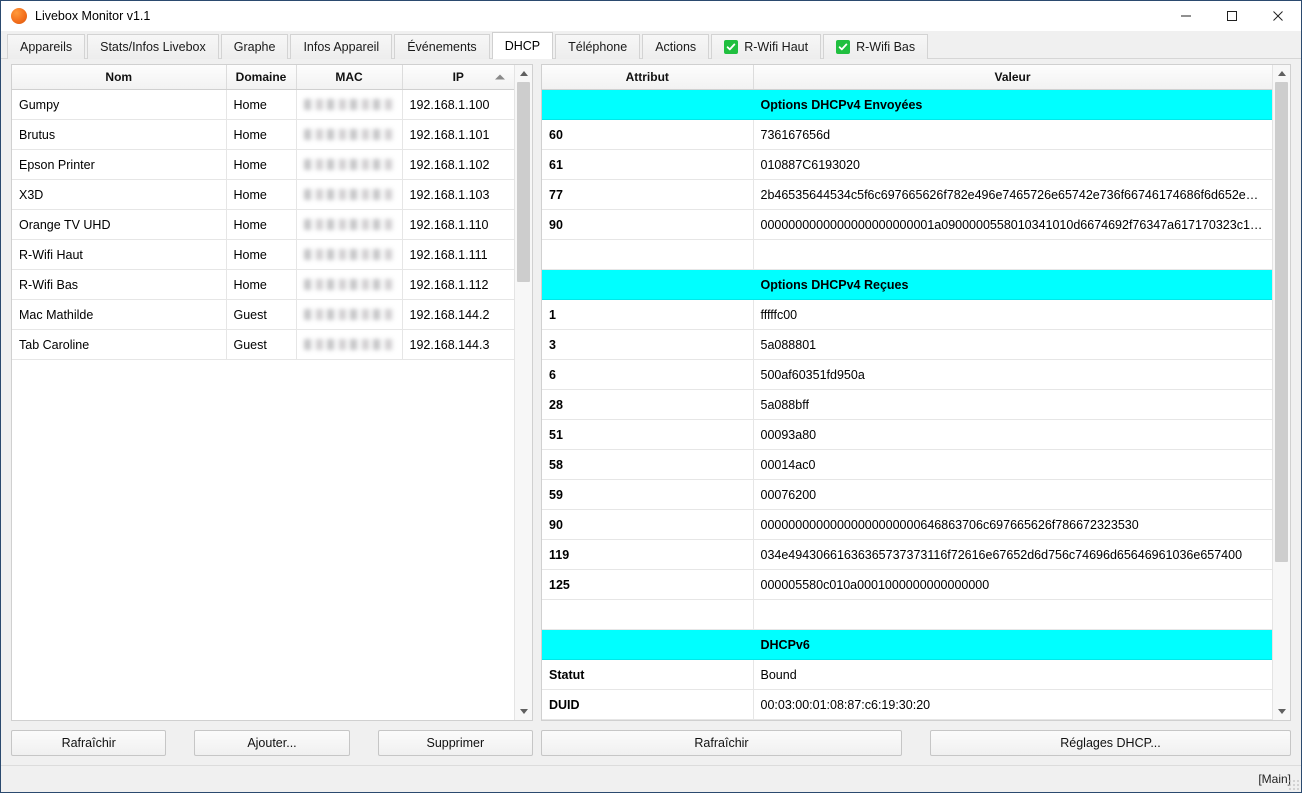  What do you see at coordinates (907, 584) in the screenshot?
I see `table-row: 125 000005580c010a0001000000000000000` at bounding box center [907, 584].